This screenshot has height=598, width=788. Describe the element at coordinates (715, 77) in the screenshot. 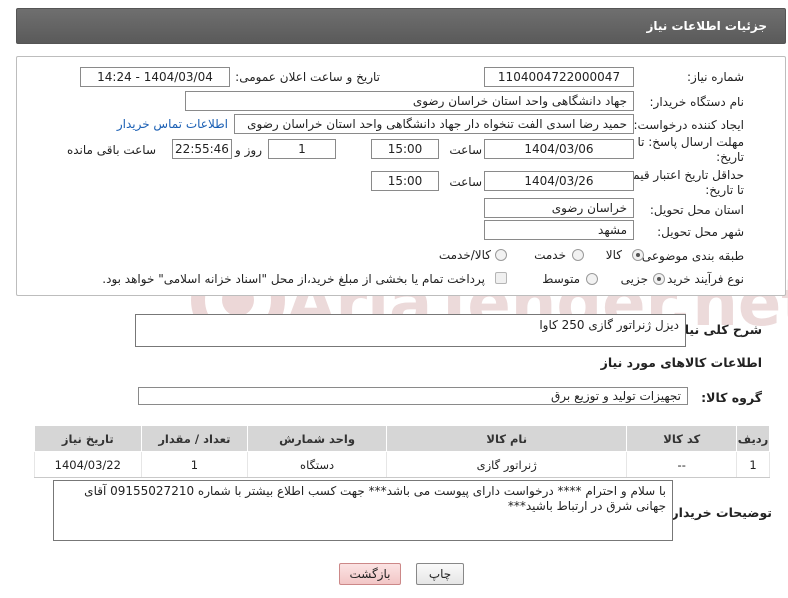

I see `need-number-label: شماره نیاز:` at that location.